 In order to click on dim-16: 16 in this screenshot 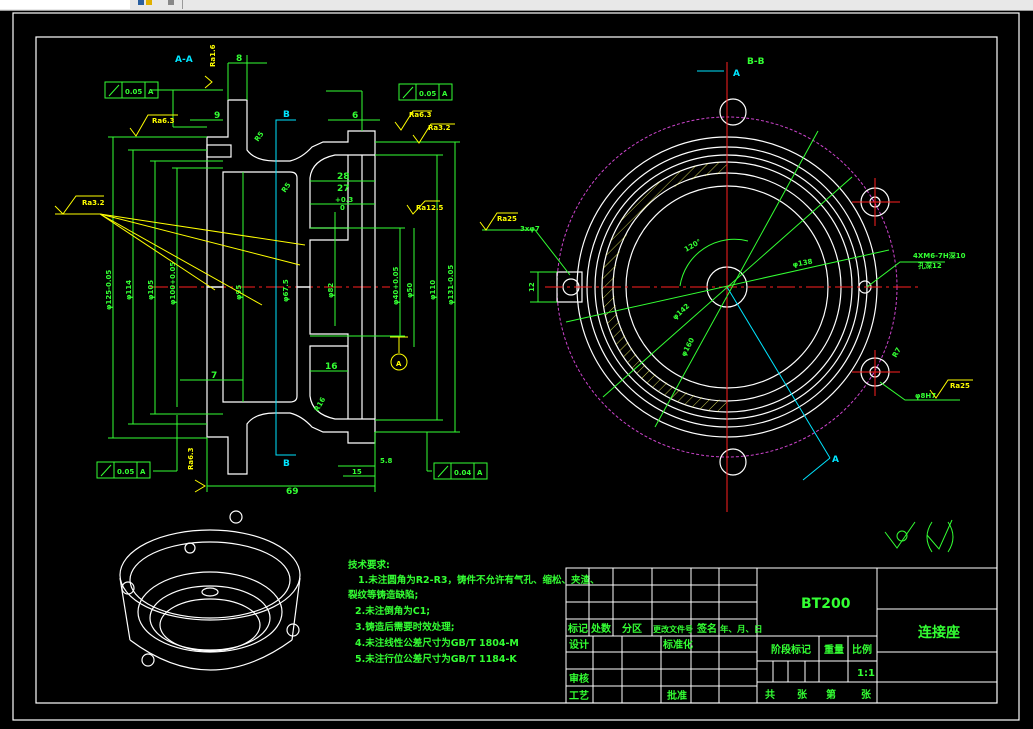, I will do `click(331, 367)`.